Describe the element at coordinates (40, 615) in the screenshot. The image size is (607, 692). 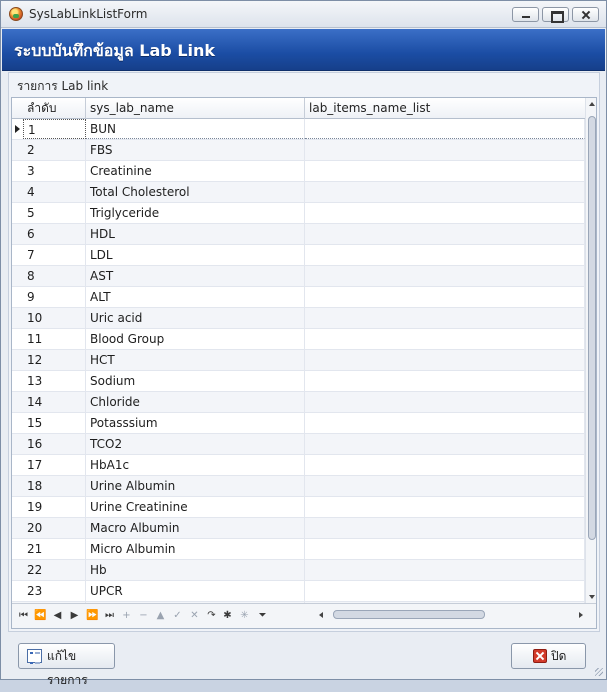
I see `nav-prev-page-icon: ⏪` at that location.